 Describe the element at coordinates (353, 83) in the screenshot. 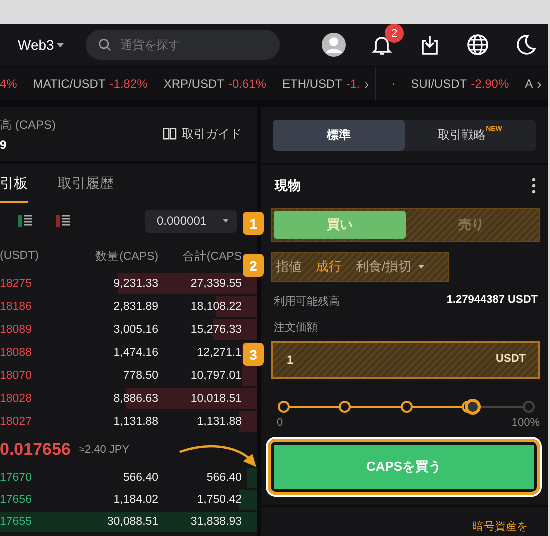

I see `ticker-change: -1.` at that location.